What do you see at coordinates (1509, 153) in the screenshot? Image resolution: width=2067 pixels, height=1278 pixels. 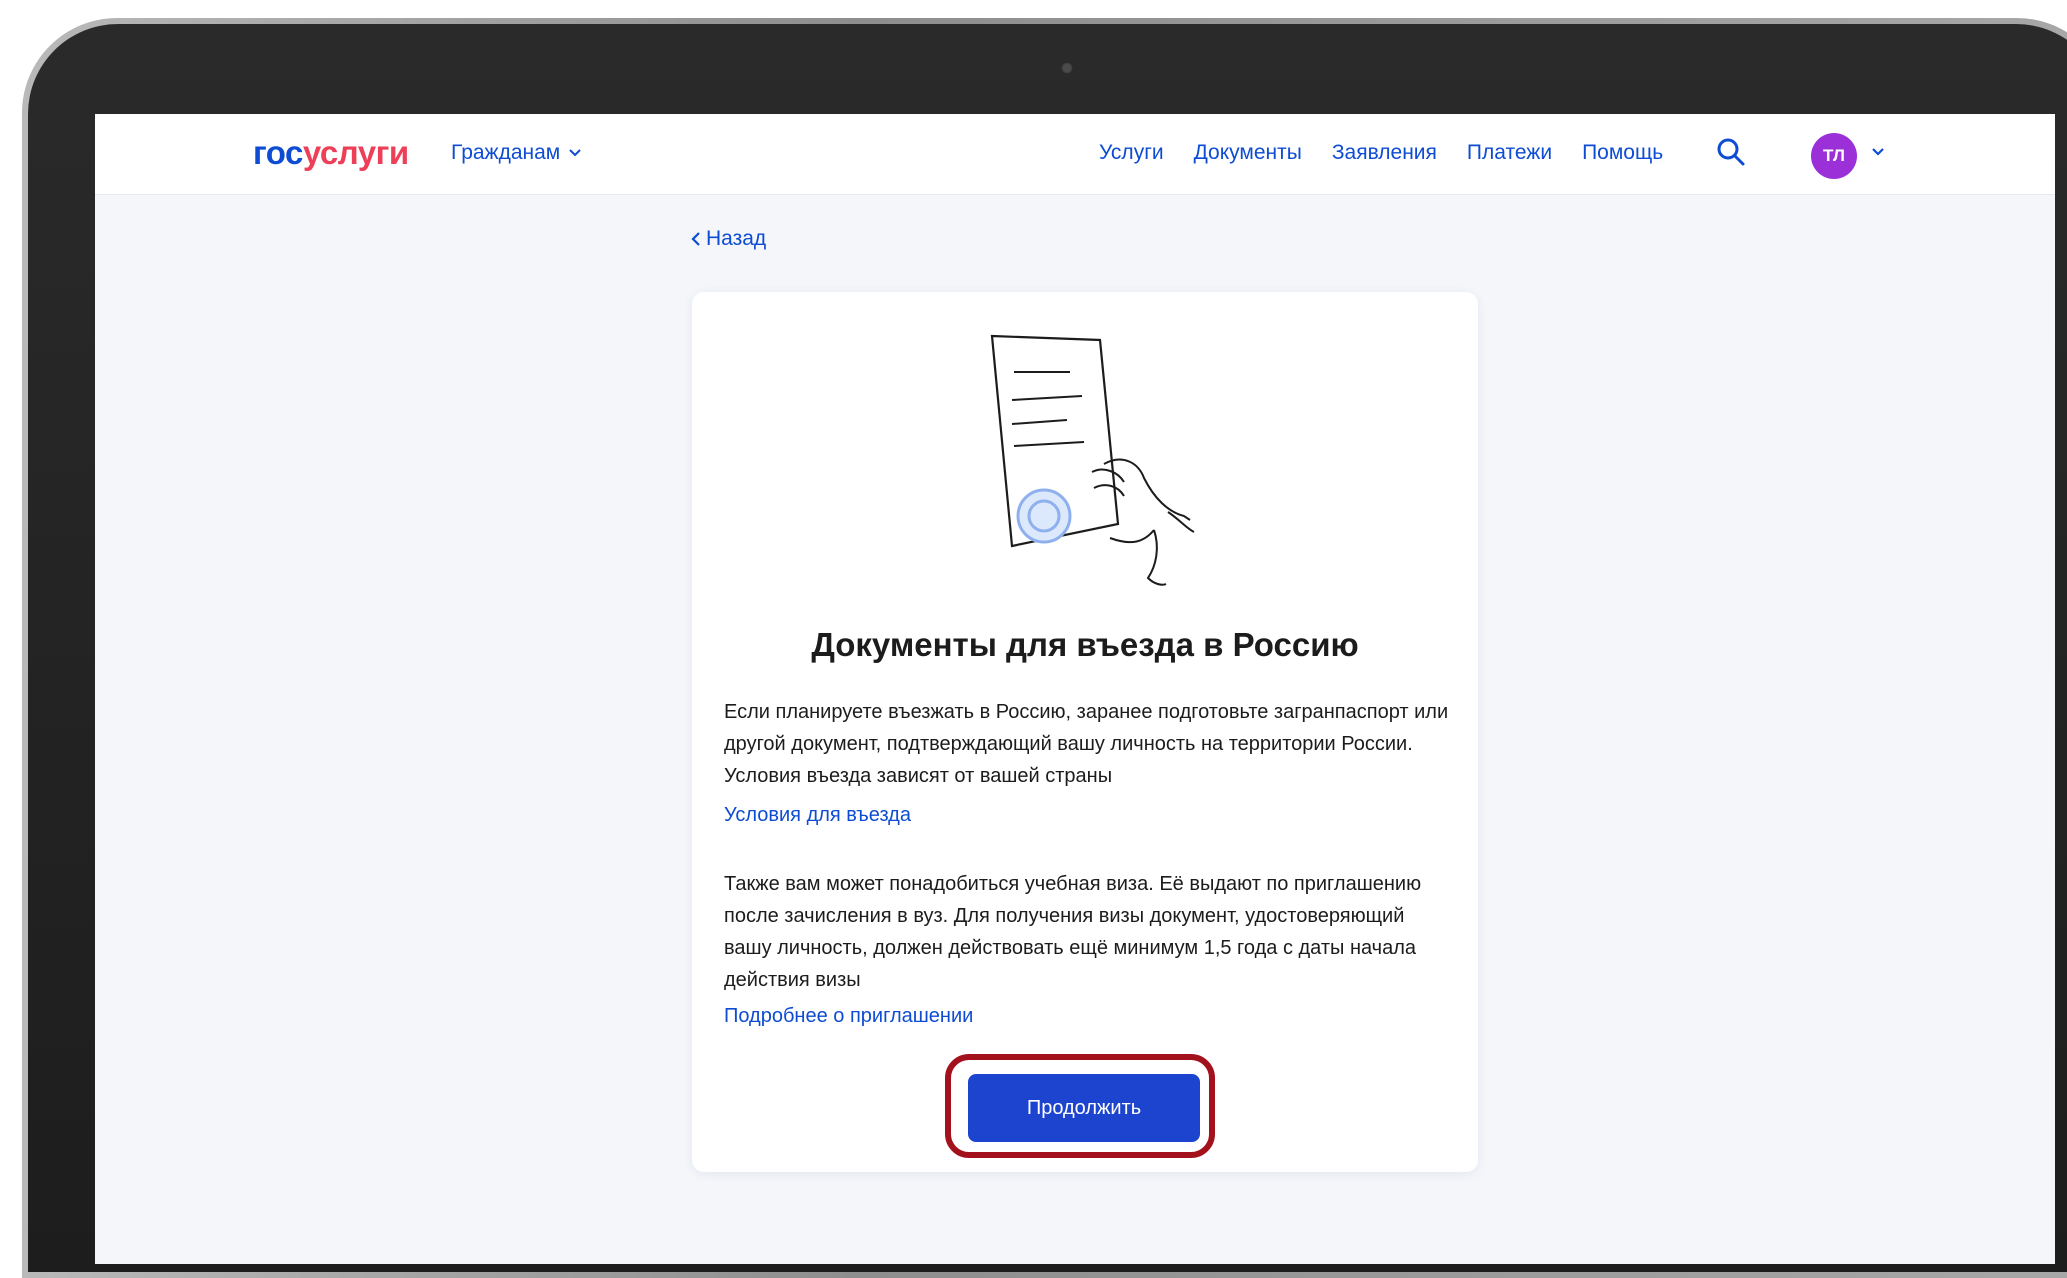 I see `nav-item-payments: Платежи` at bounding box center [1509, 153].